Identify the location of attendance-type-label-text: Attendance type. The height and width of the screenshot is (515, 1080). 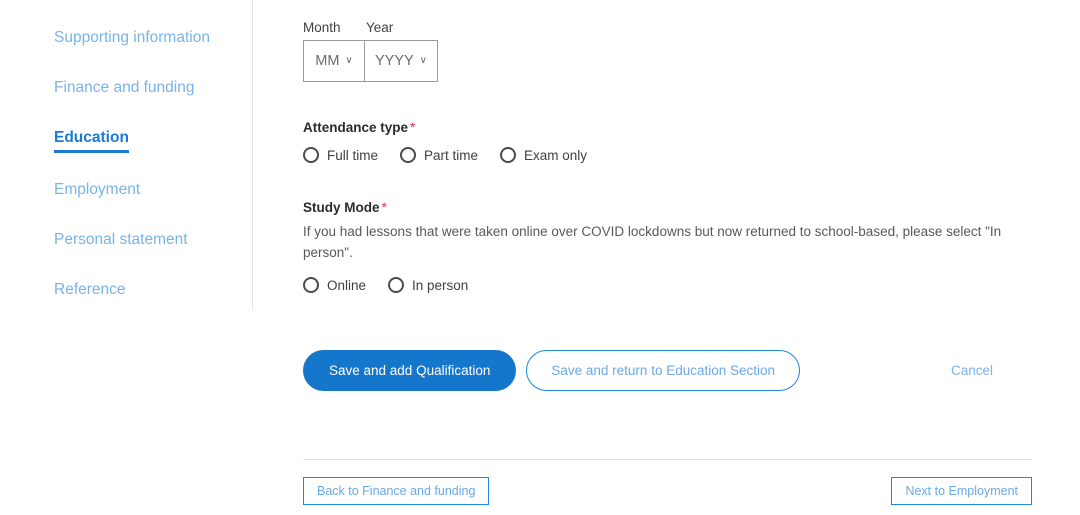
(356, 127).